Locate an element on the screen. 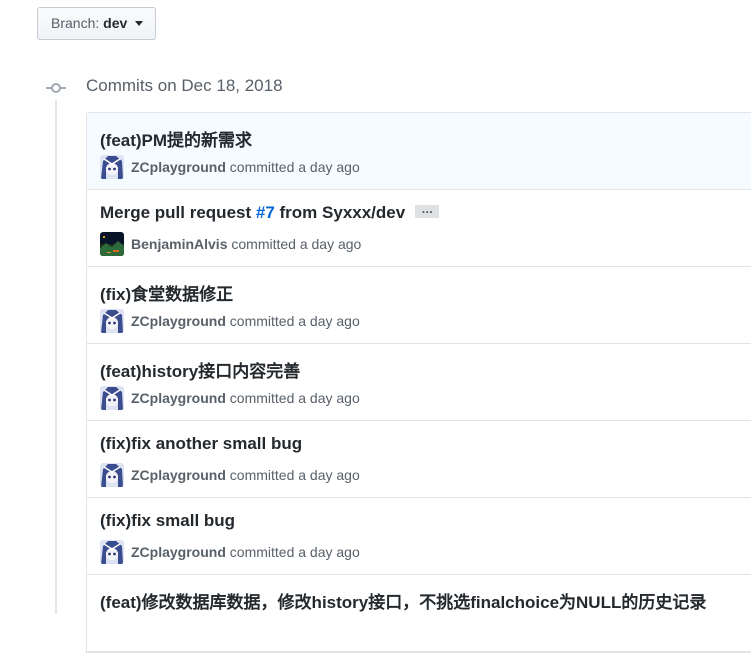 Image resolution: width=751 pixels, height=653 pixels. commit-title-suffix: from Syxxx/dev is located at coordinates (340, 212).